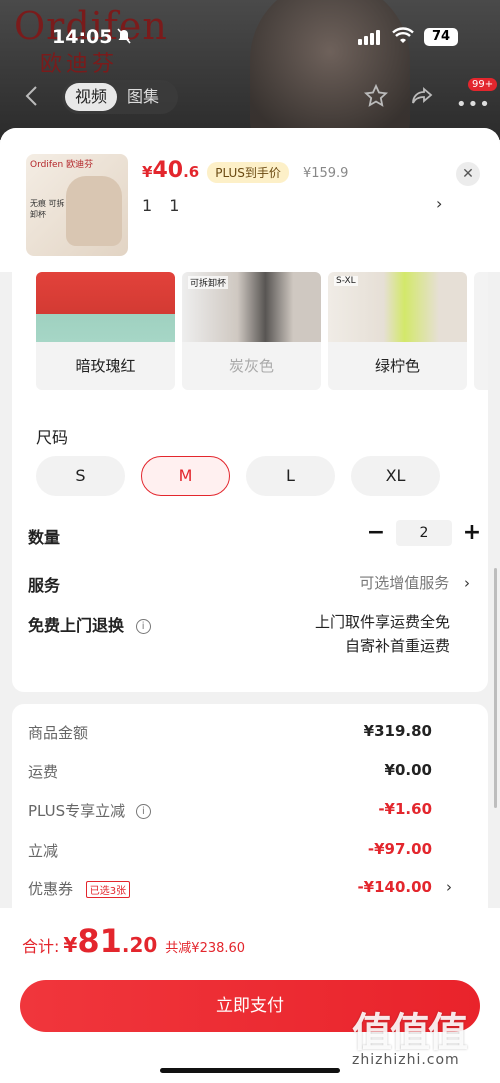 The height and width of the screenshot is (1083, 500). Describe the element at coordinates (394, 887) in the screenshot. I see `price-value: -¥140.00` at that location.